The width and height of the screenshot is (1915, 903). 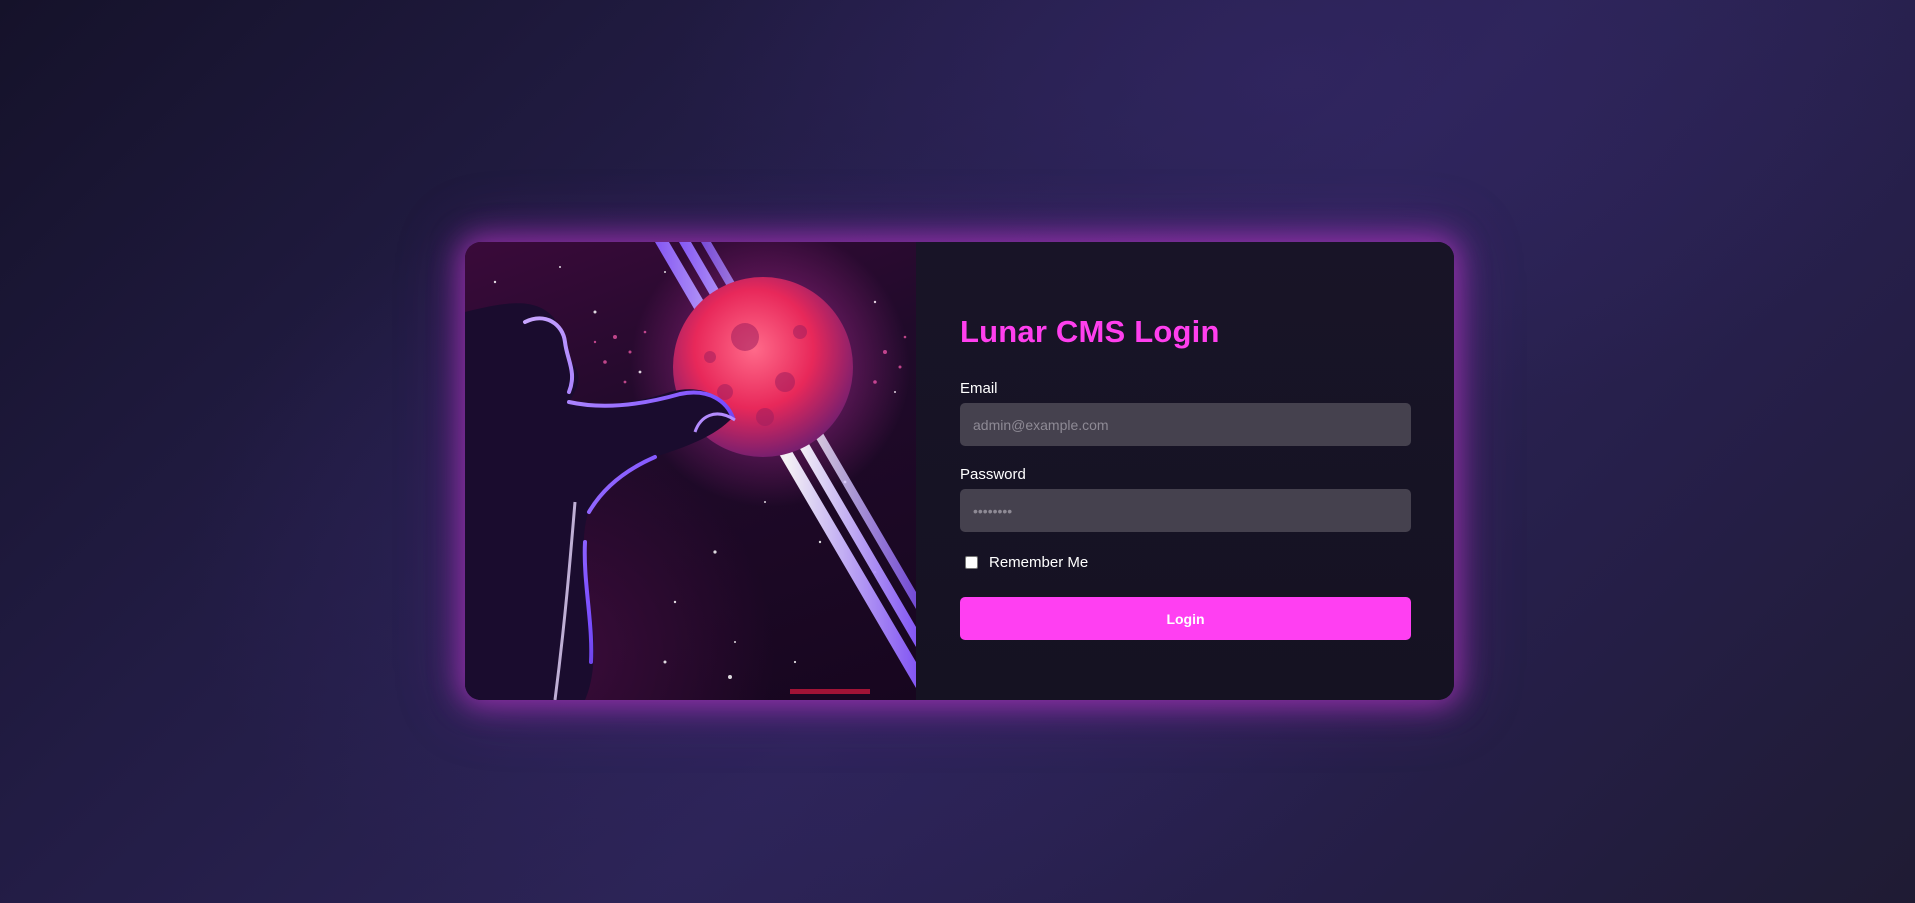 What do you see at coordinates (1185, 618) in the screenshot?
I see `login-button: Login` at bounding box center [1185, 618].